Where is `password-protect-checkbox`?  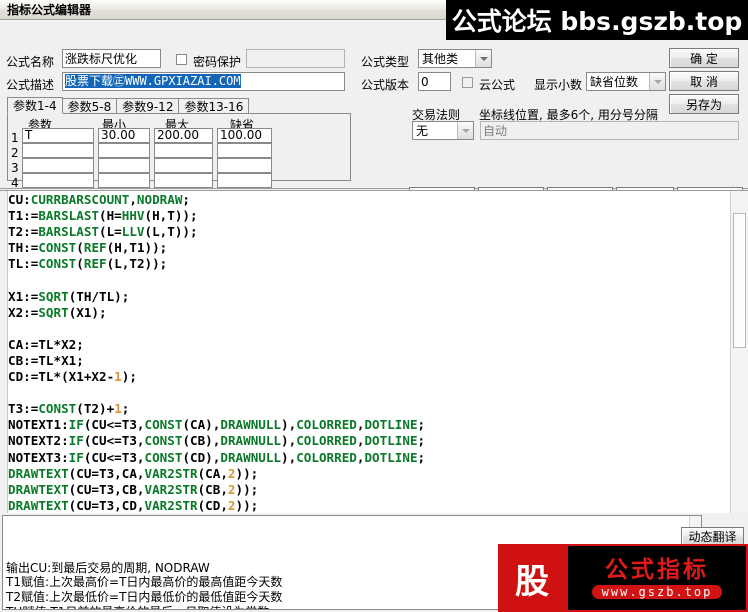
password-protect-checkbox is located at coordinates (181, 59).